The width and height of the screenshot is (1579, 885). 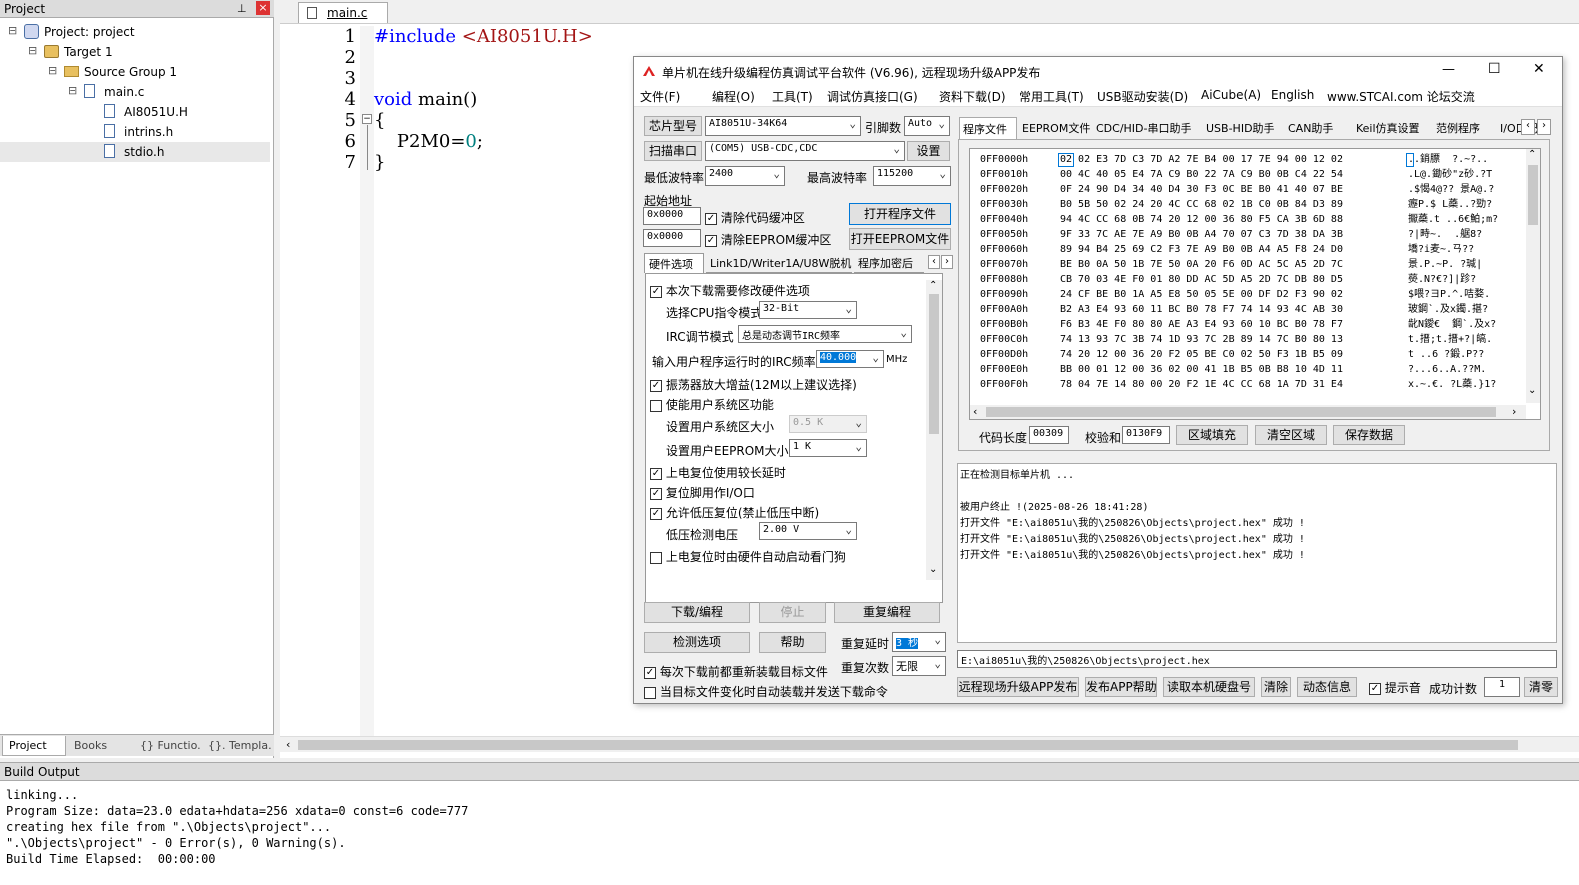 I want to click on irc-freq-input: 40.000 ⌄, so click(x=850, y=359).